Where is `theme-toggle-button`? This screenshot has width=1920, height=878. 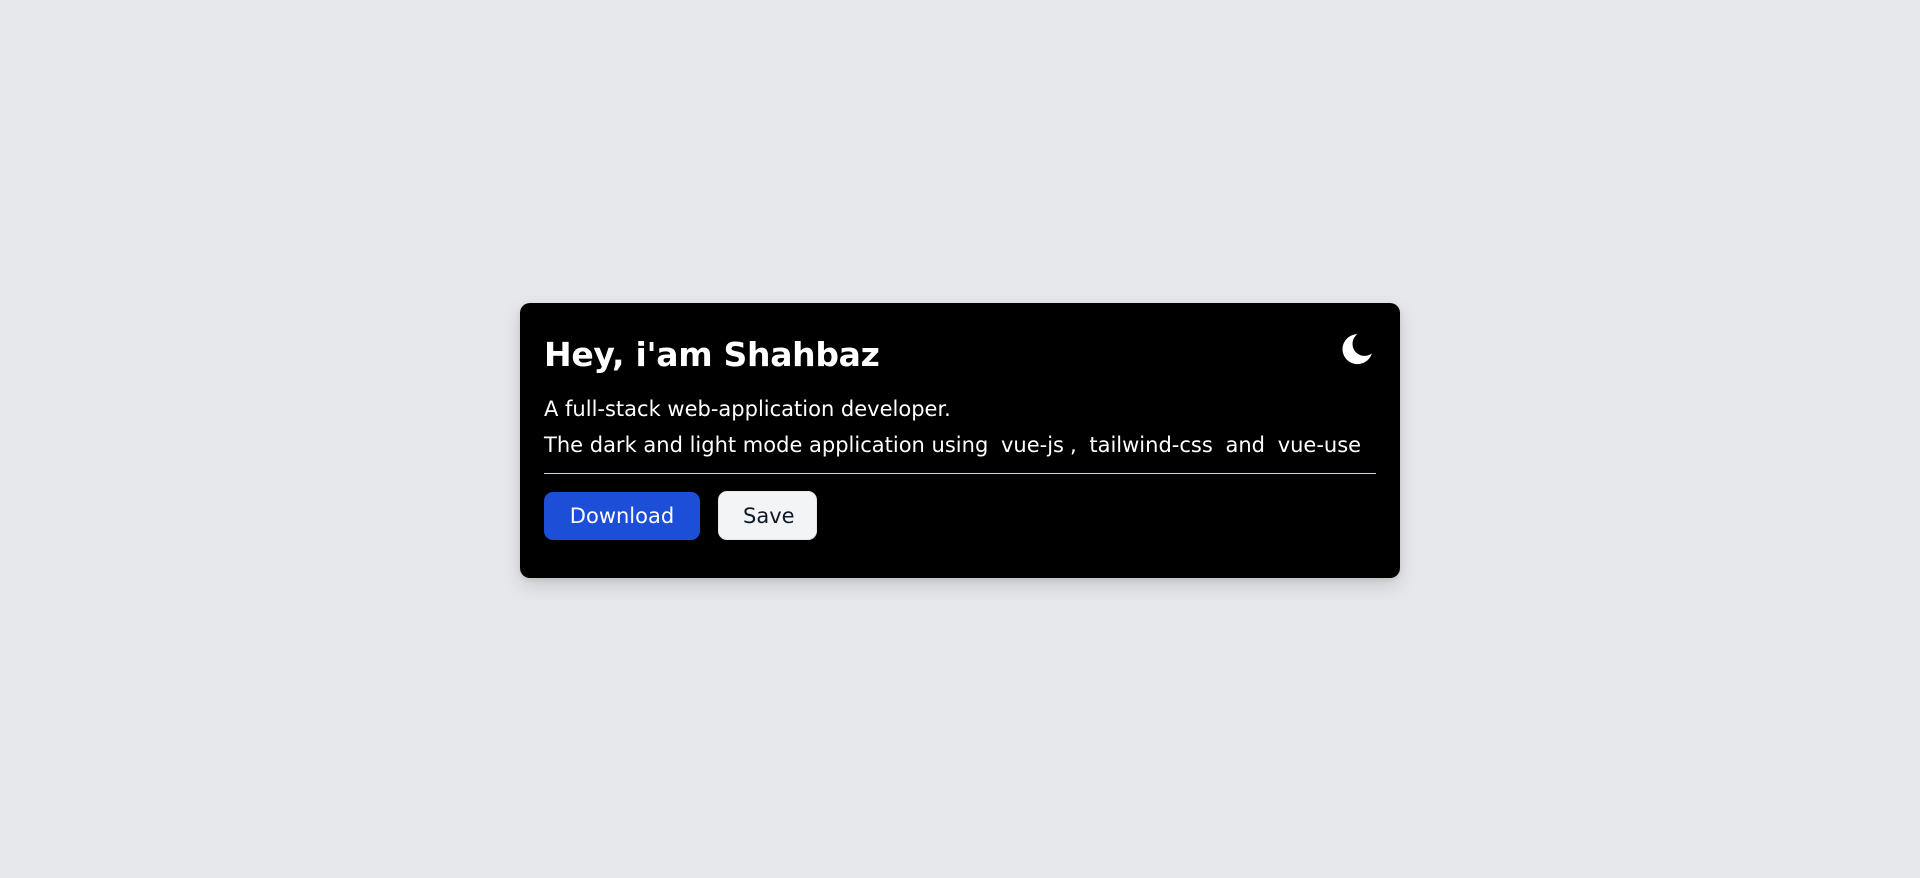 theme-toggle-button is located at coordinates (1357, 350).